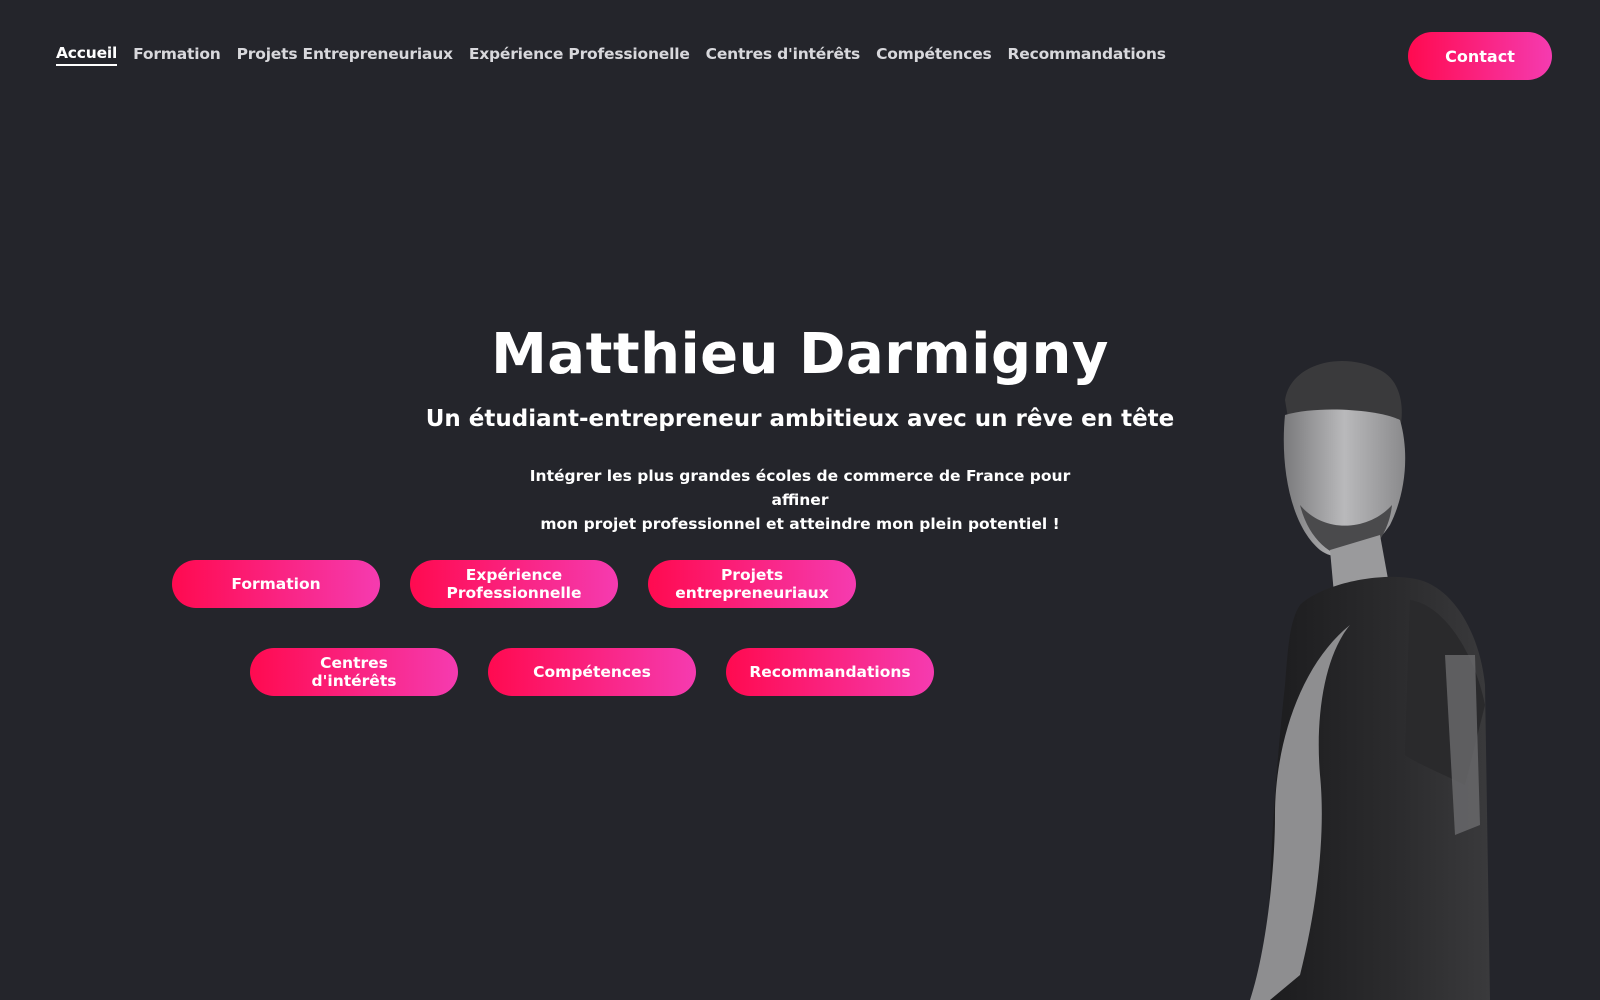 This screenshot has height=1000, width=1600. Describe the element at coordinates (592, 672) in the screenshot. I see `competences-button: Compétences` at that location.